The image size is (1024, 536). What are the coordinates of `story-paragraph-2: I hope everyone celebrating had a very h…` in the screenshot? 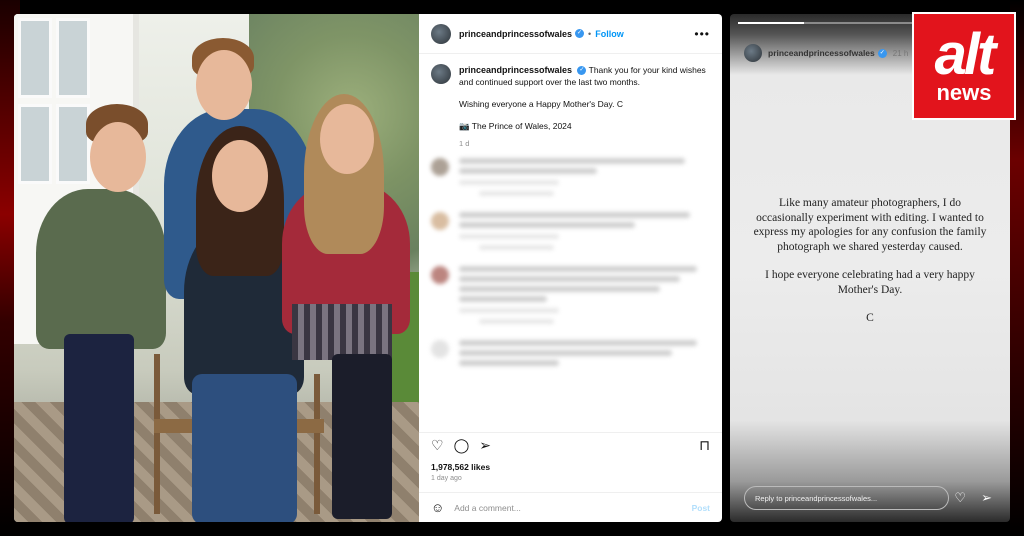 It's located at (870, 282).